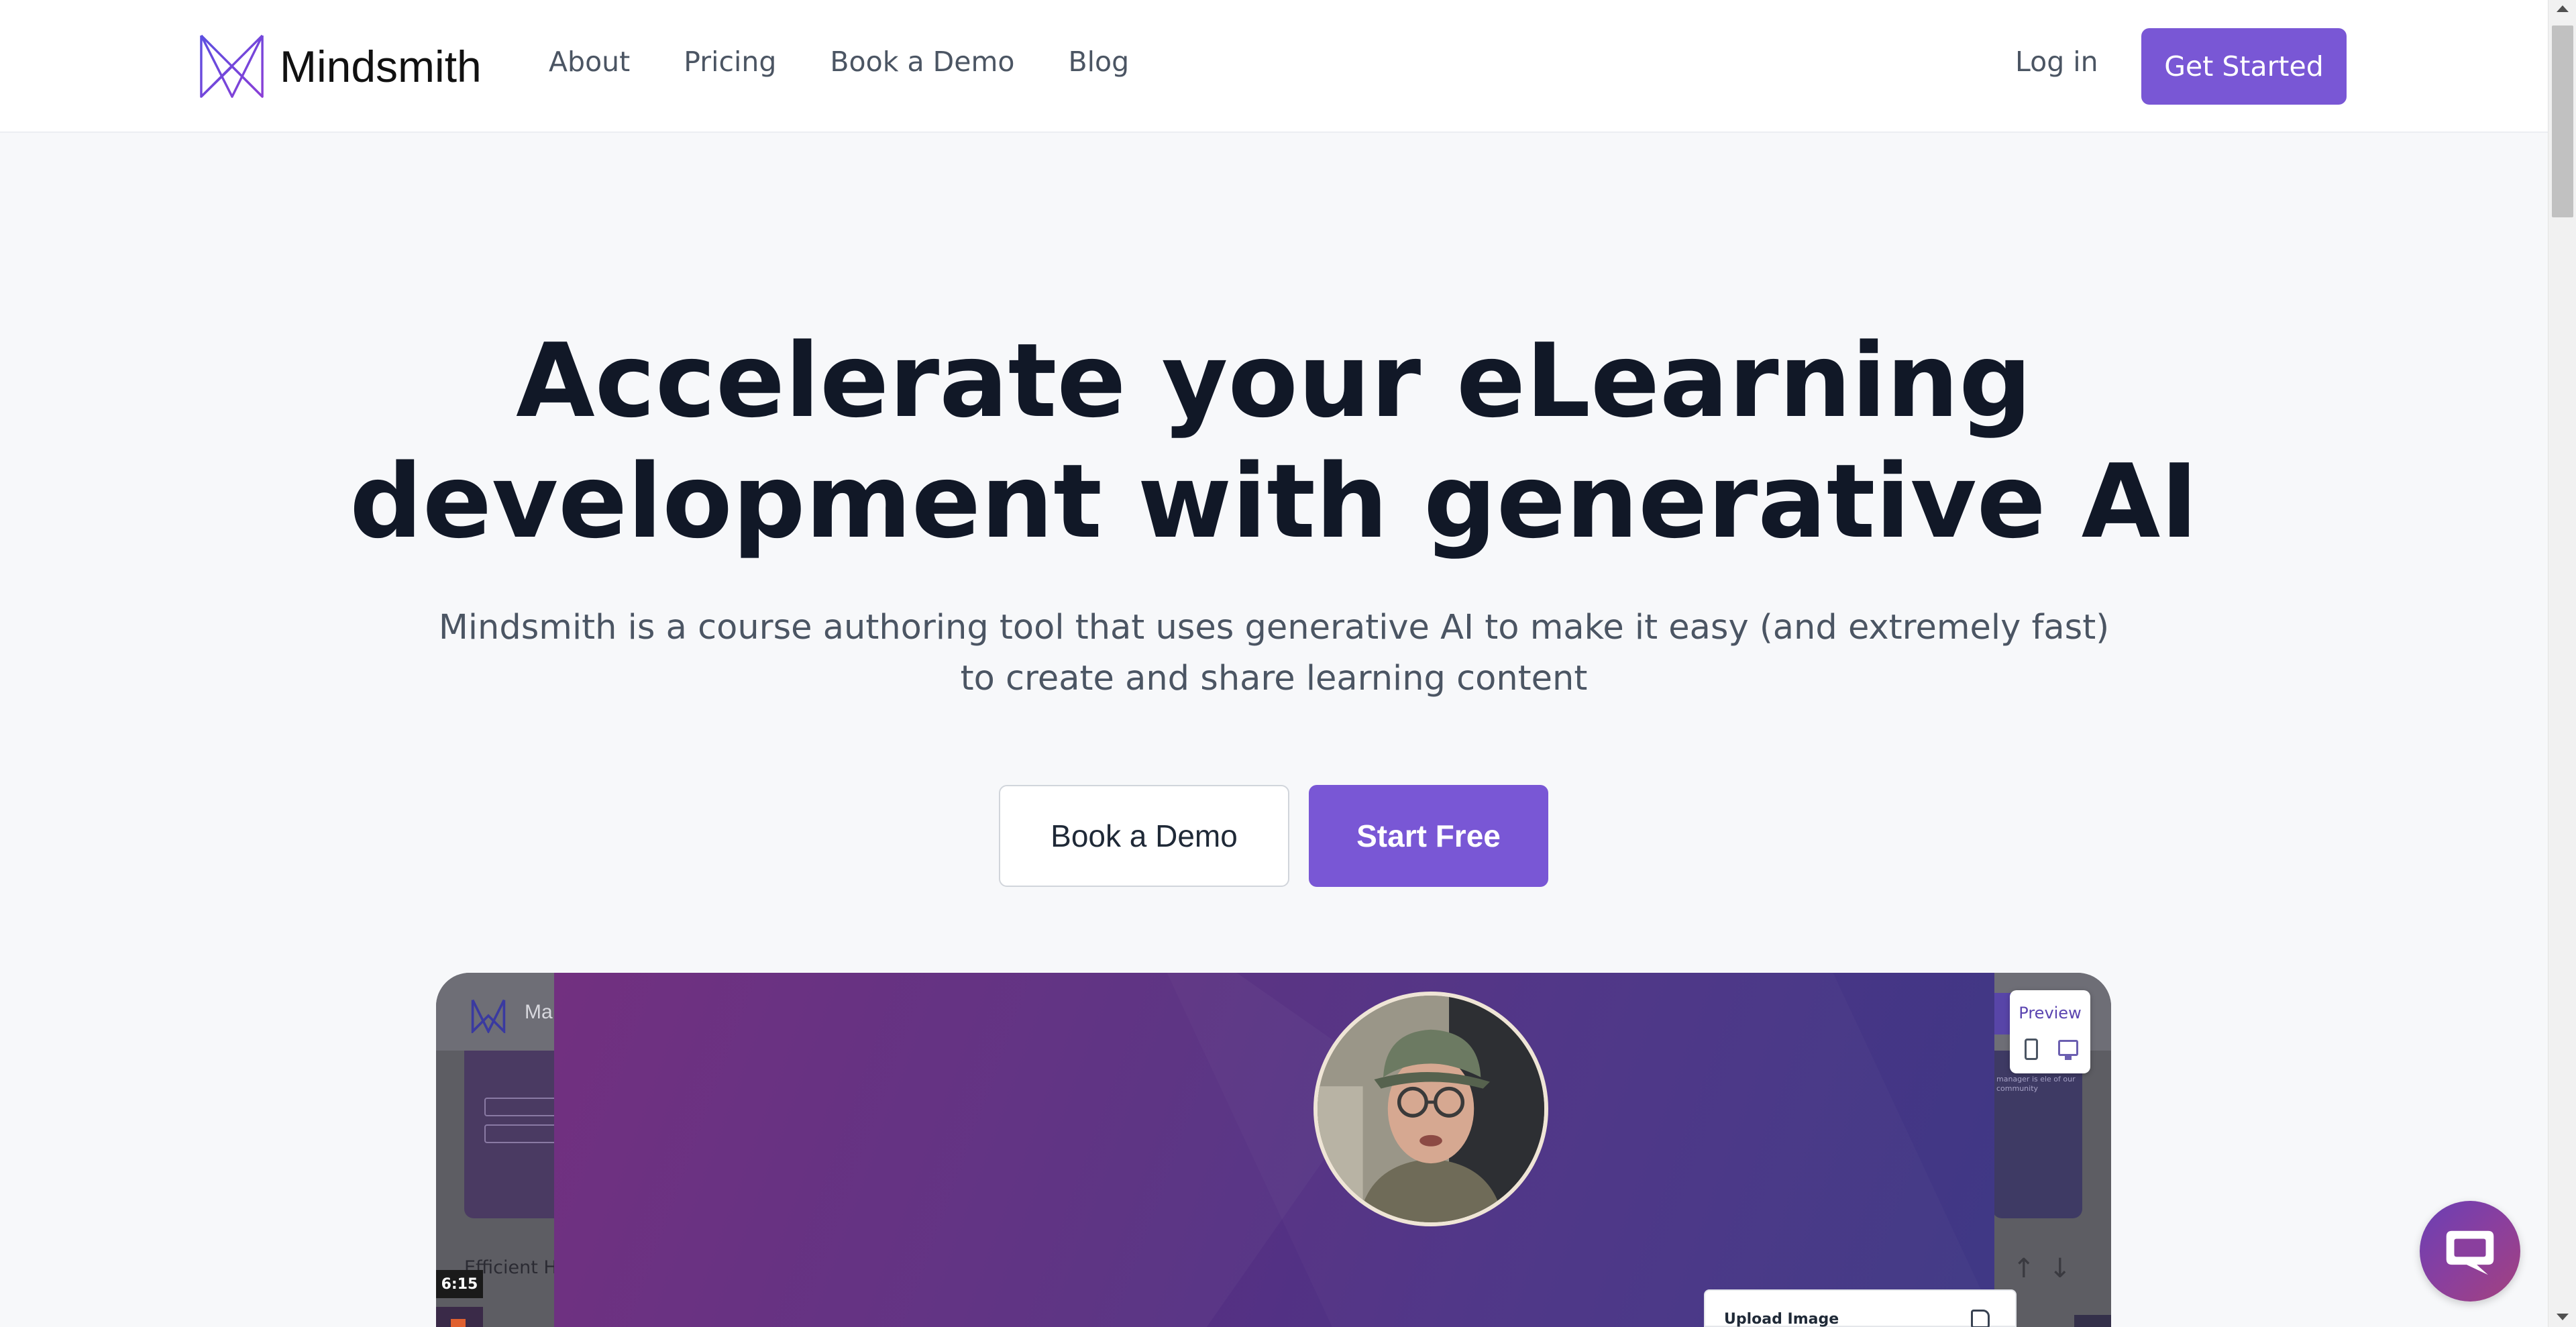  Describe the element at coordinates (2056, 62) in the screenshot. I see `login-link: Log in` at that location.